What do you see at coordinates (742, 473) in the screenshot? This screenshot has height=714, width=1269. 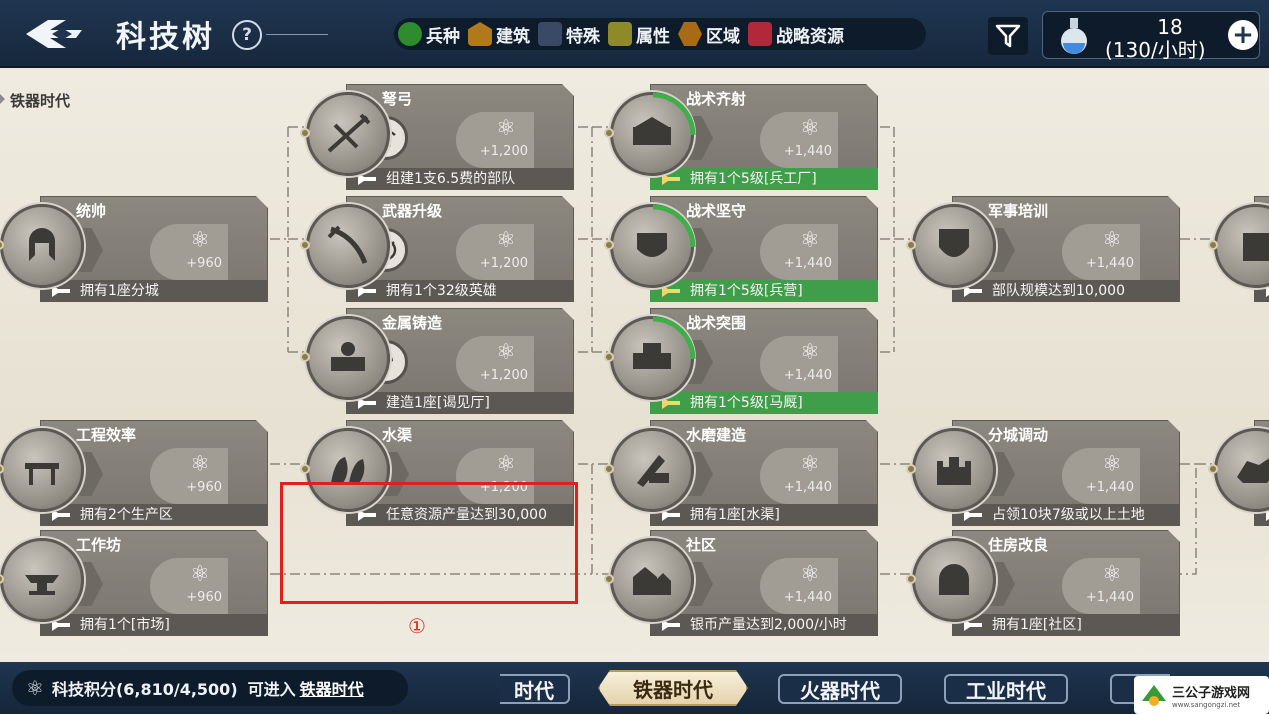 I see `tech-node: 水磨建造 ⚛ +1,440 拥有1座[水渠]` at bounding box center [742, 473].